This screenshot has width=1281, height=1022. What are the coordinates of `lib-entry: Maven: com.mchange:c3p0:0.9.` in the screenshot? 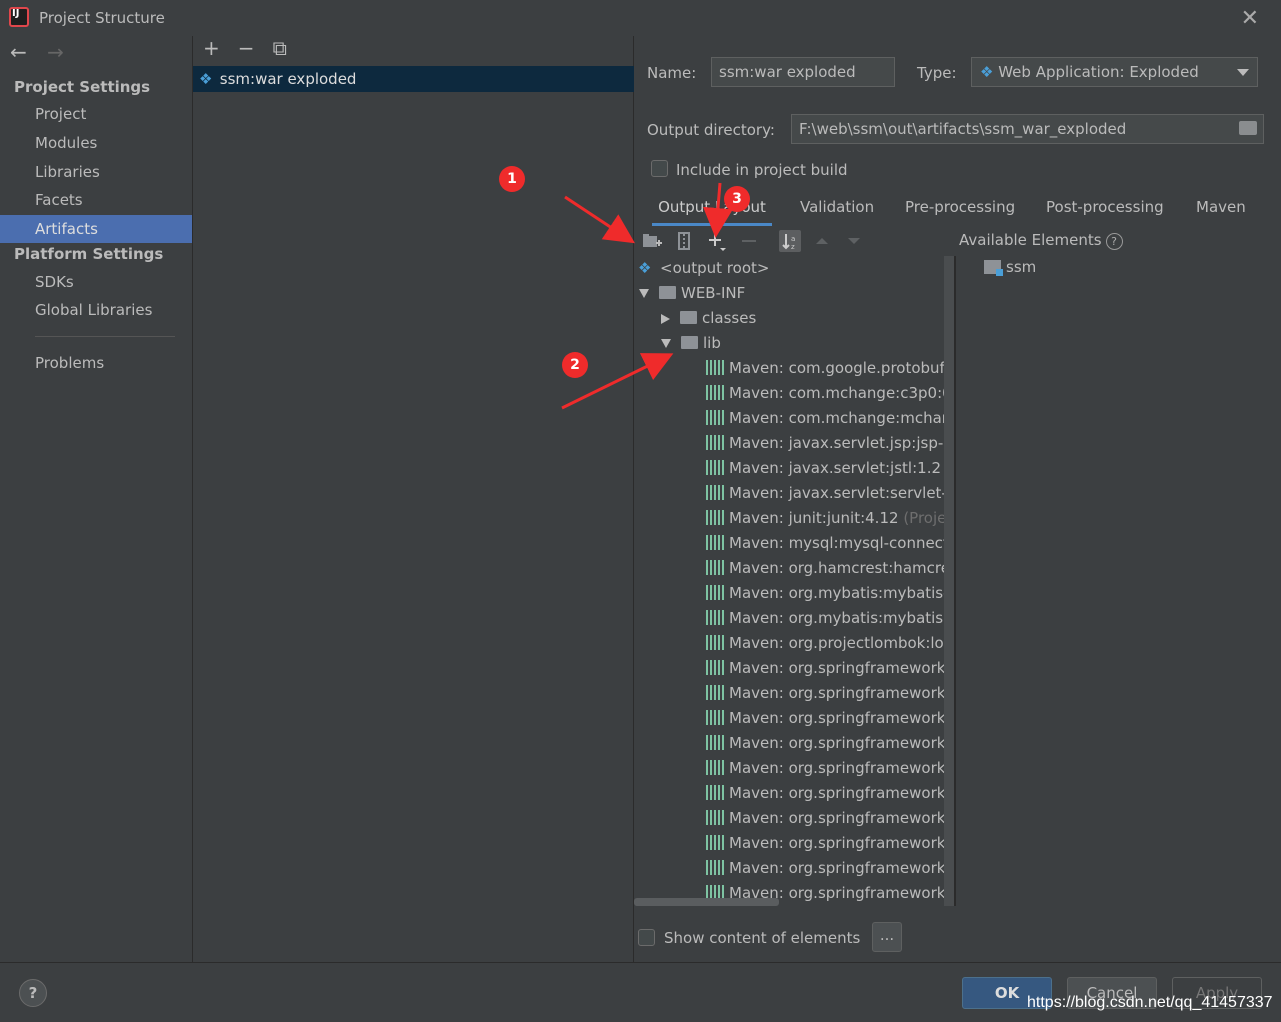 It's located at (831, 393).